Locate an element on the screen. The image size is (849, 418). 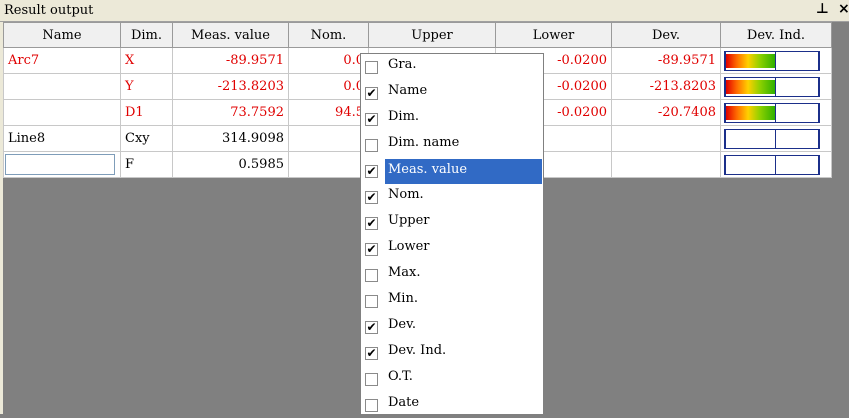
name-edit-input is located at coordinates (60, 164).